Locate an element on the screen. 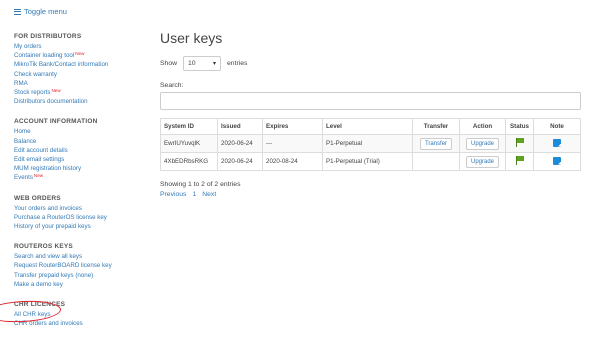 This screenshot has height=337, width=602. sidebar-link-label: MUM registration history is located at coordinates (48, 169).